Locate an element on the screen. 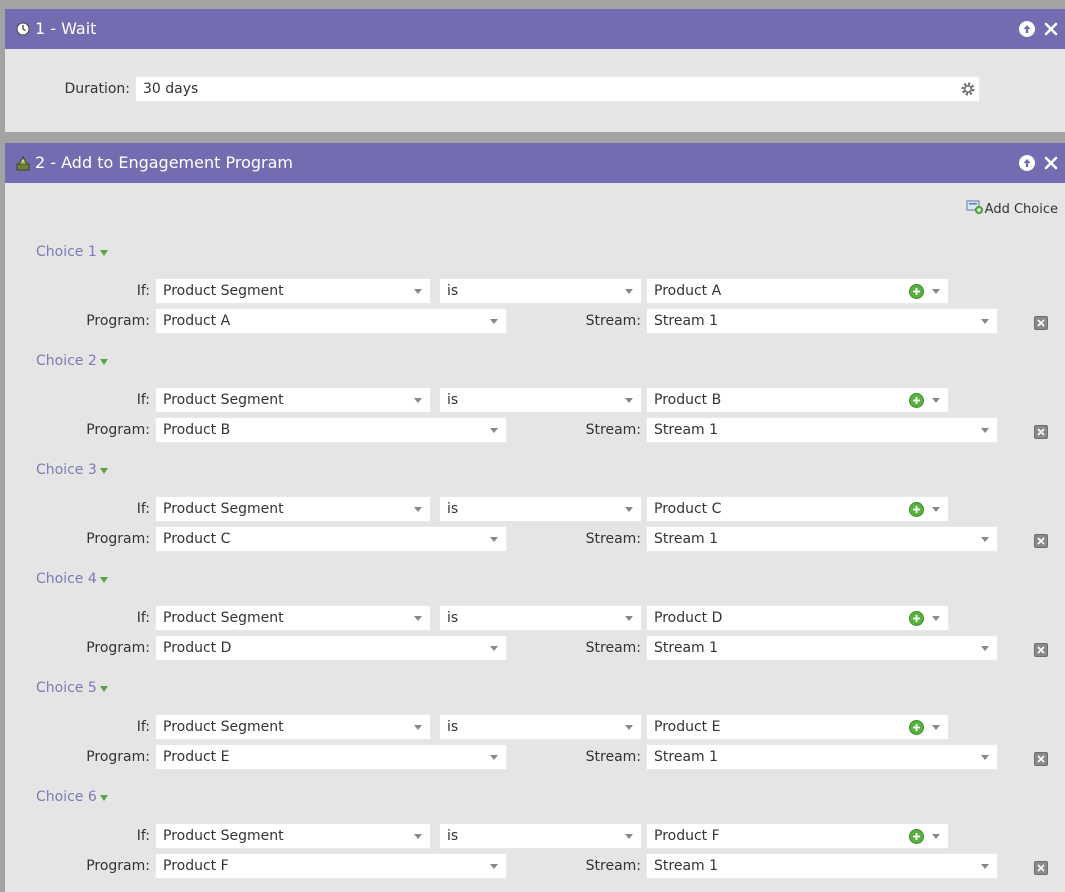 The height and width of the screenshot is (892, 1065). value-select: Product E is located at coordinates (797, 727).